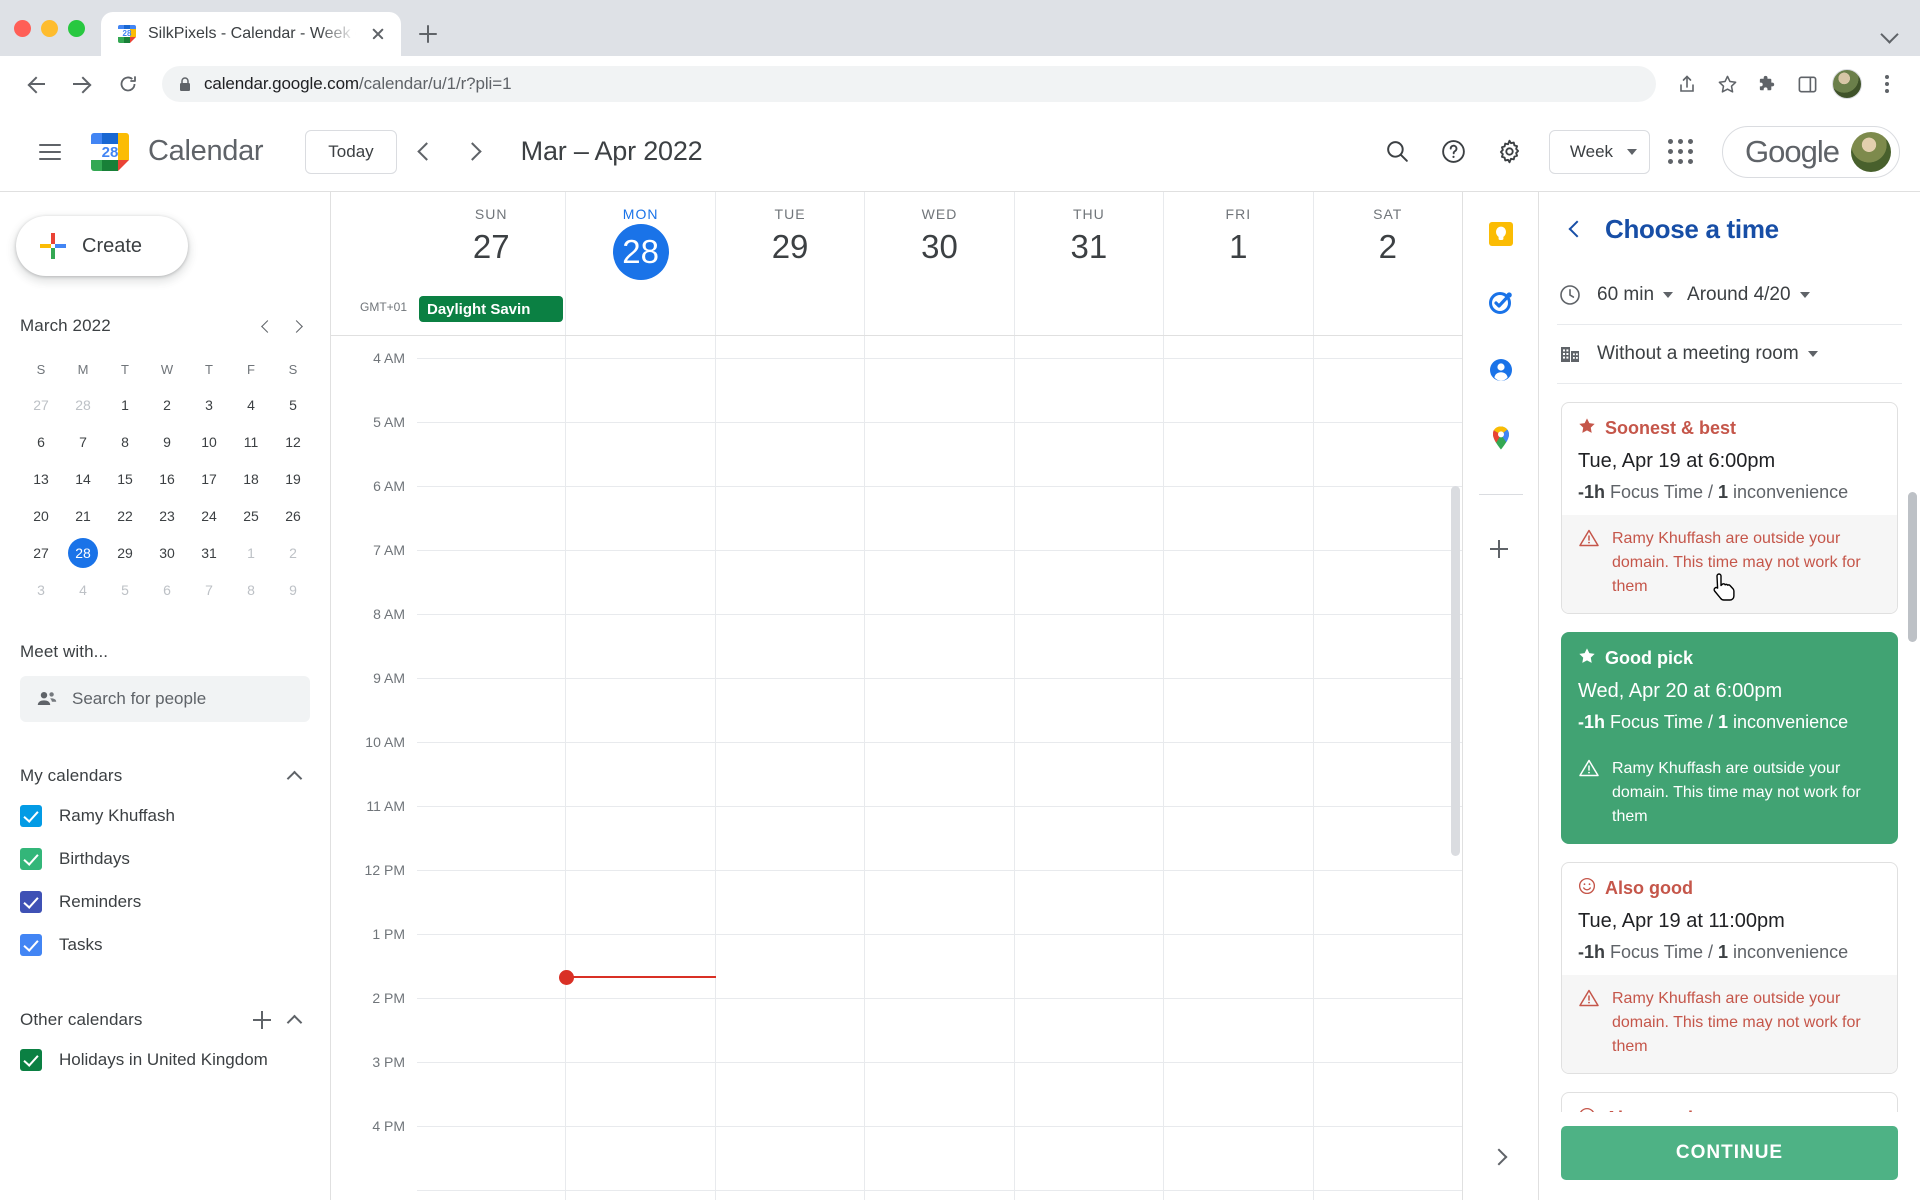  Describe the element at coordinates (475, 152) in the screenshot. I see `next-week-button` at that location.